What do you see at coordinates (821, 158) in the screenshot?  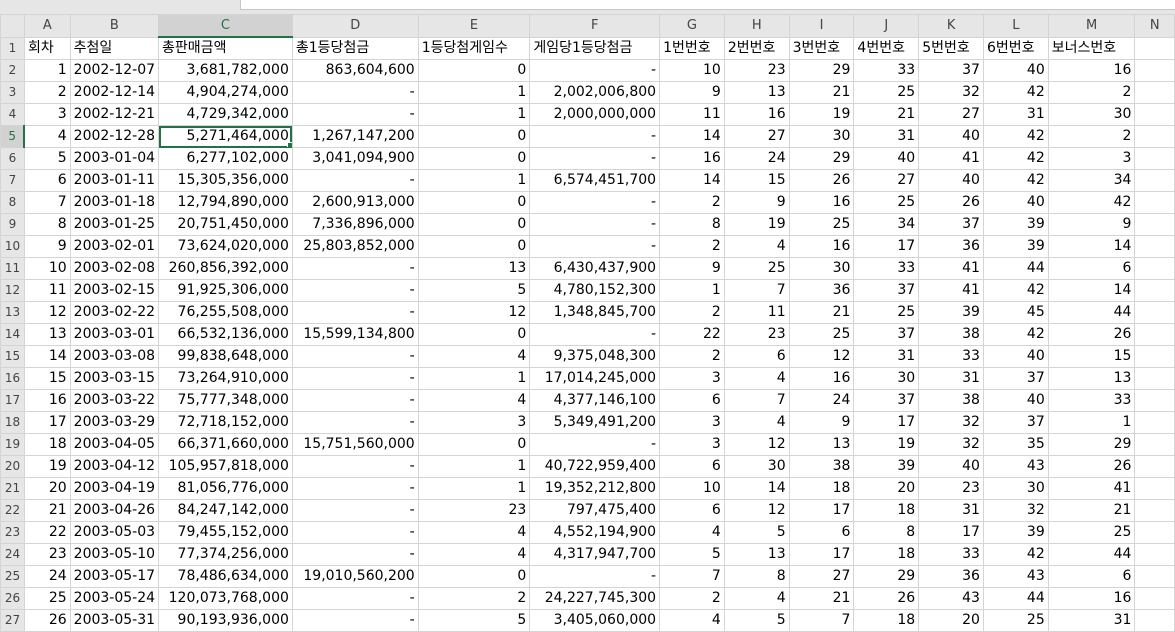 I see `cell-i: 29` at bounding box center [821, 158].